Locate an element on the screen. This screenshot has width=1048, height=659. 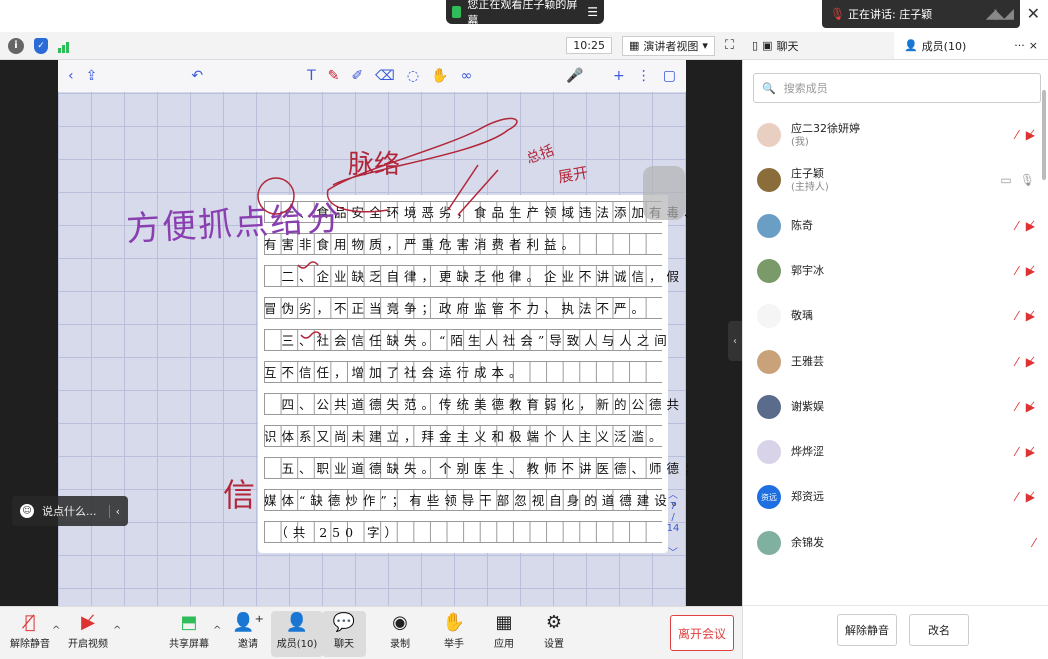
list-item: 烨烨涩 ⁄ ▶̸ is located at coordinates (900, 452).